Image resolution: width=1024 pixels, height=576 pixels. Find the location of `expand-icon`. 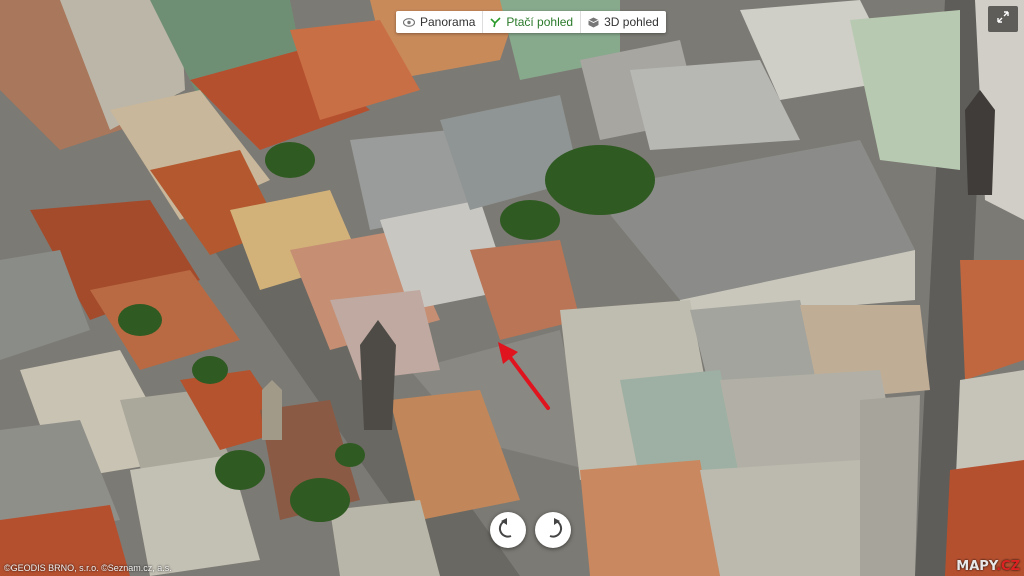

expand-icon is located at coordinates (1003, 19).